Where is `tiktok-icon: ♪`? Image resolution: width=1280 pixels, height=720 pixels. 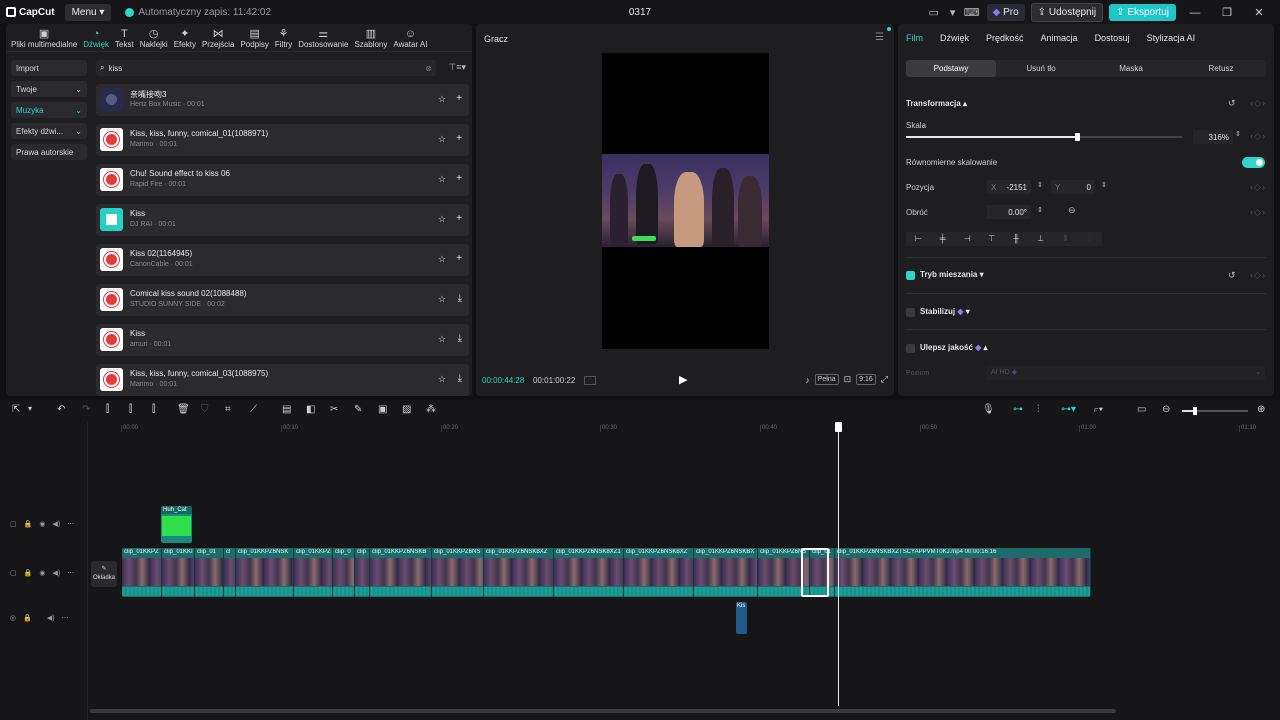
tiktok-icon: ♪ is located at coordinates (807, 380).